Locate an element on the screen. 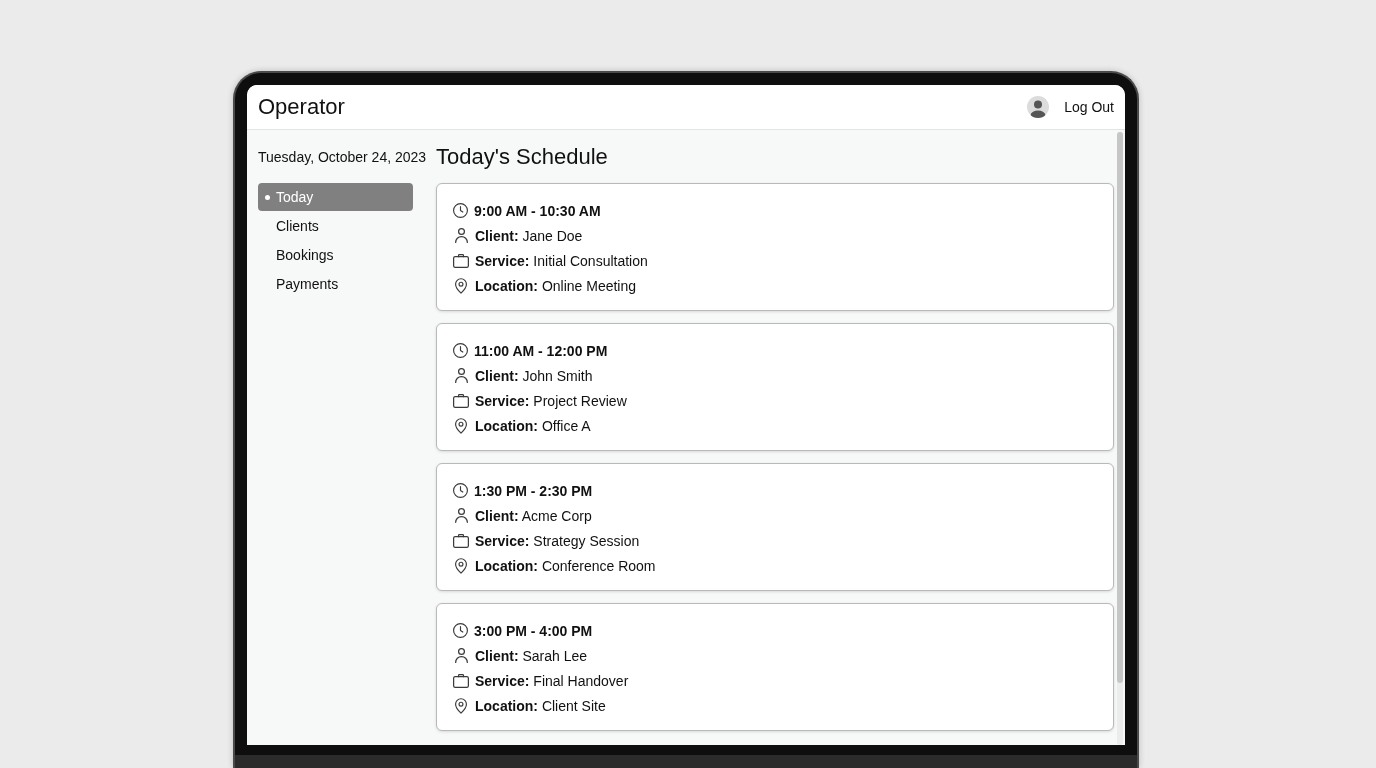 This screenshot has width=1376, height=768. detail-text: Location: Office A is located at coordinates (533, 426).